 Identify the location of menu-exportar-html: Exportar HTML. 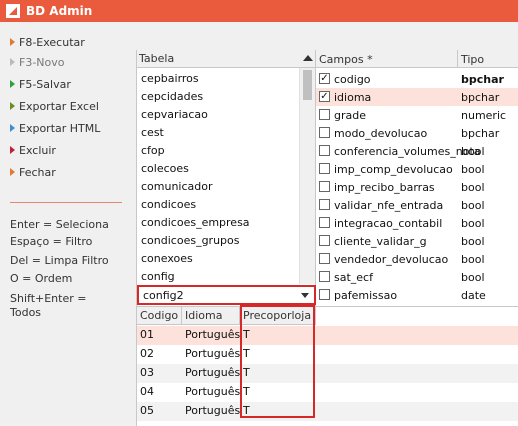
(55, 128).